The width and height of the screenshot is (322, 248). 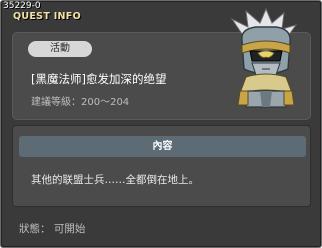 What do you see at coordinates (52, 229) in the screenshot?
I see `quest-status: 狀態： 可開始` at bounding box center [52, 229].